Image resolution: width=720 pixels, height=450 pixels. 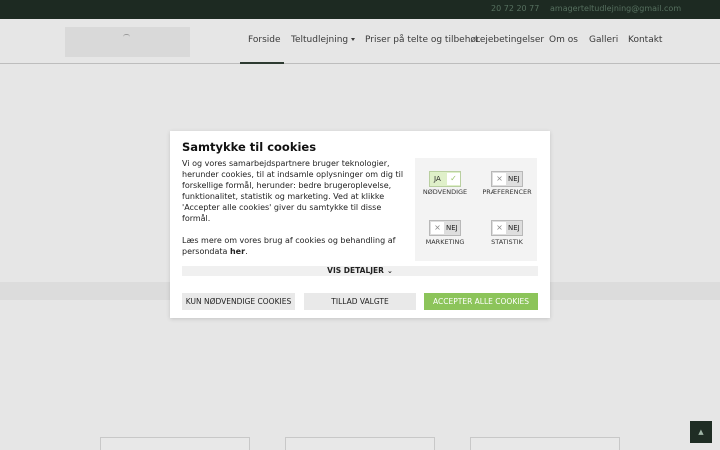 I want to click on show-details-button: VIS DETALJER ⌄, so click(x=360, y=271).